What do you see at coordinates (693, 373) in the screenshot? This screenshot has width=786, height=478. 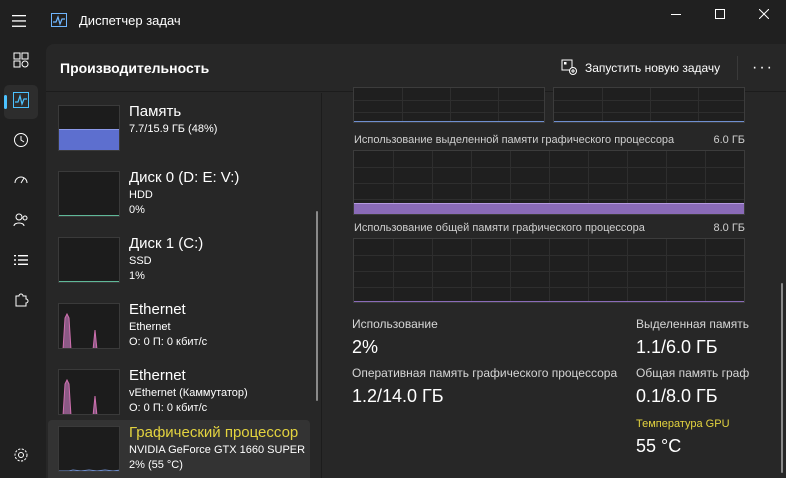 I see `shared-memory-label: Общая память граф` at bounding box center [693, 373].